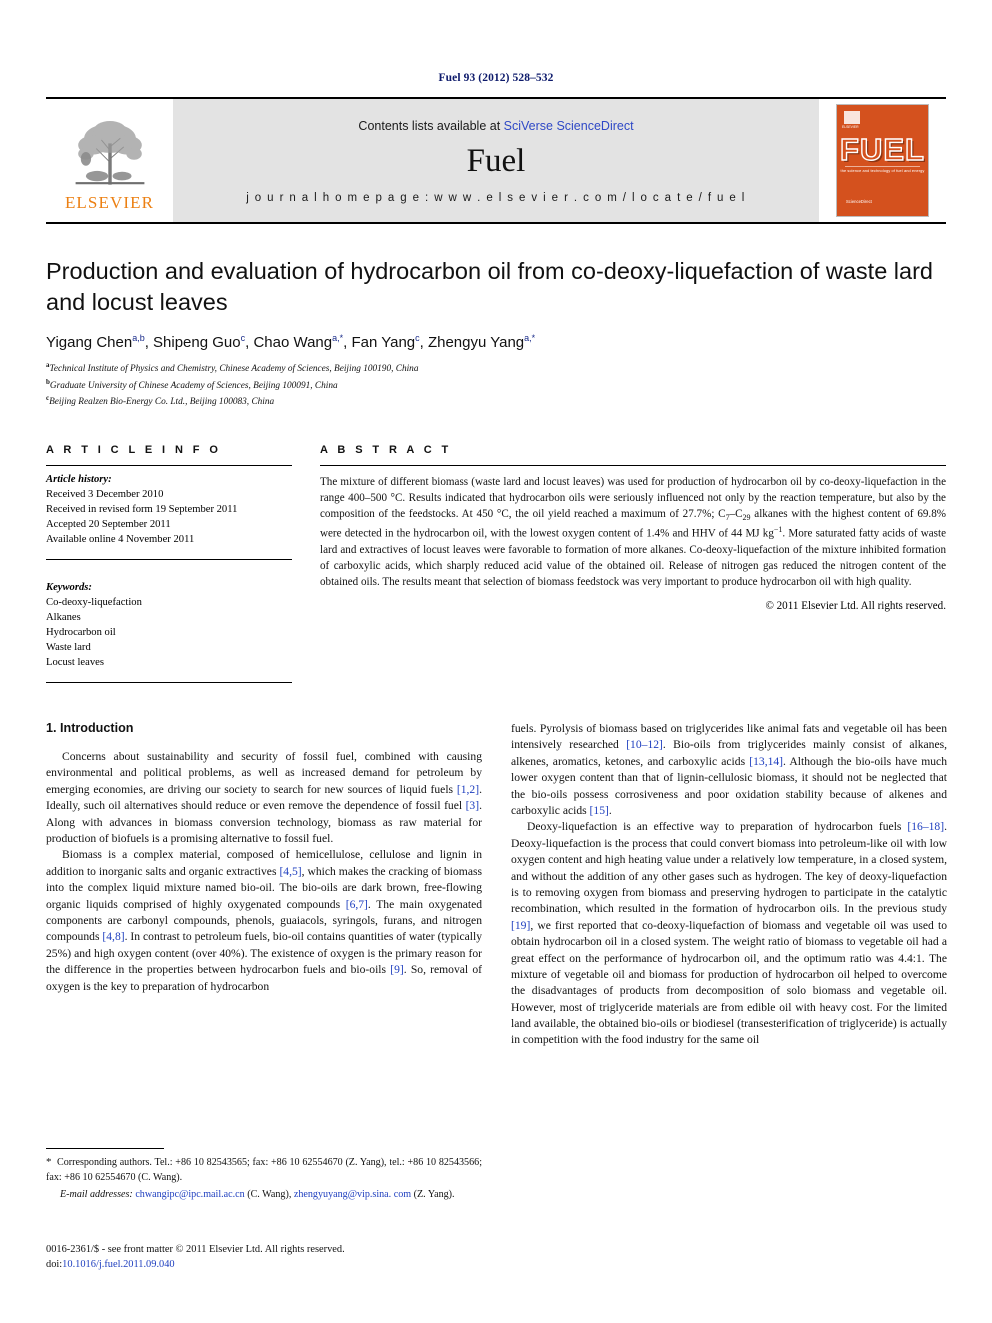 The image size is (992, 1323). I want to click on journal-title: Fuel, so click(496, 161).